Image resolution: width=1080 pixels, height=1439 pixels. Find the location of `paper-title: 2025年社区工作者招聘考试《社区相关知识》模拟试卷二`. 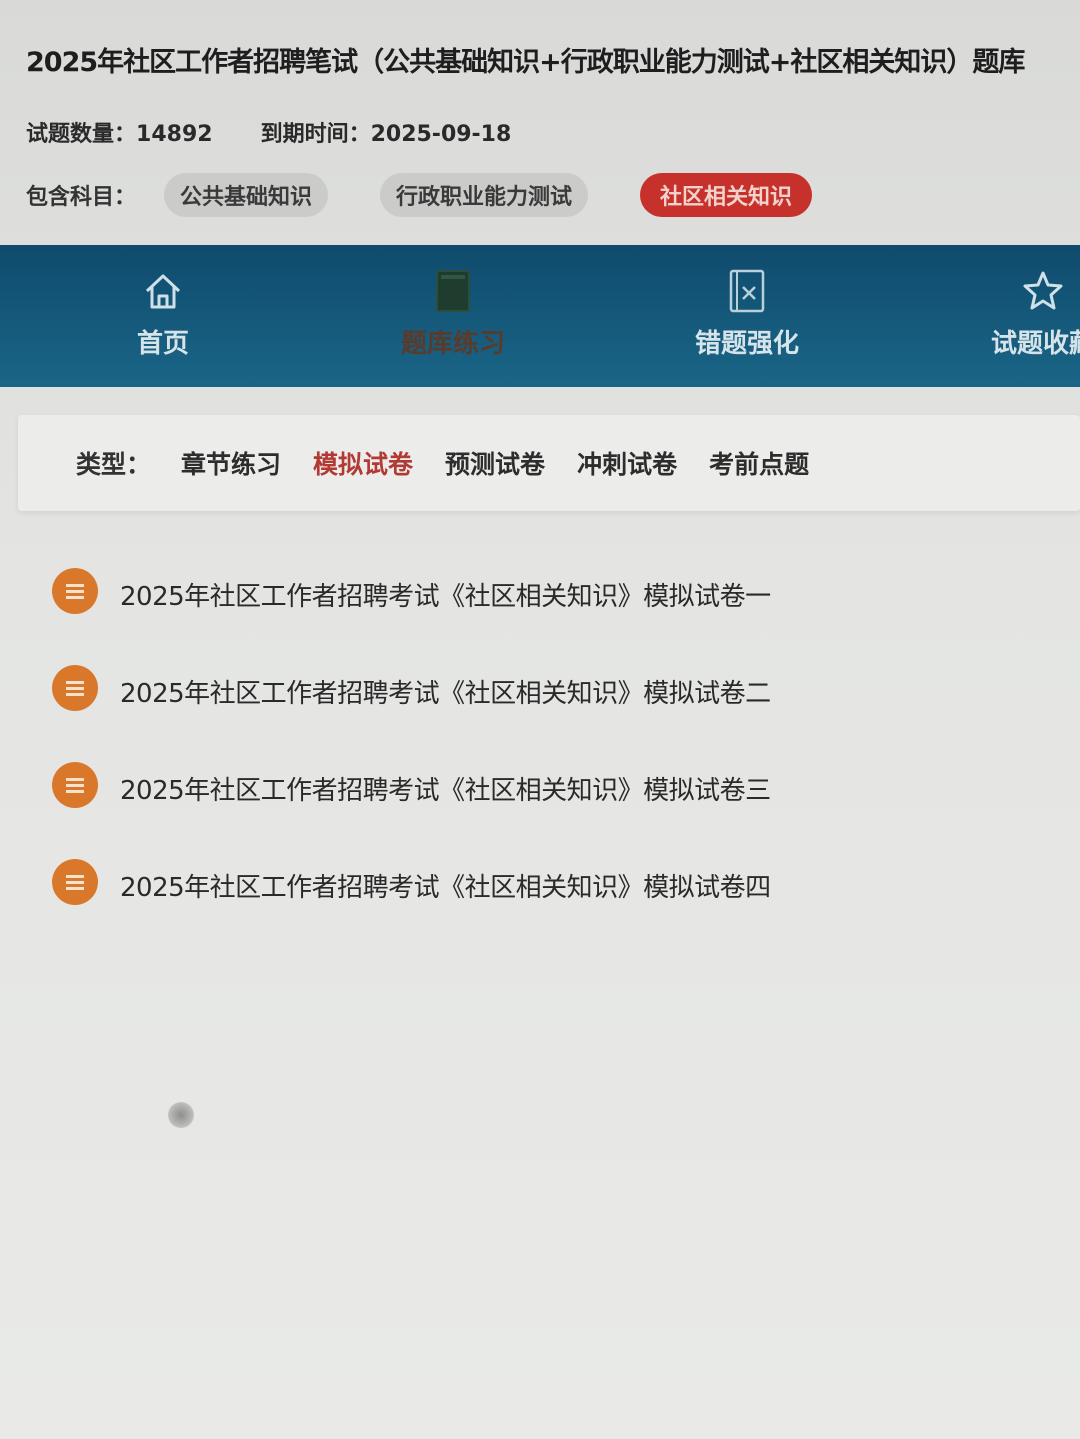

paper-title: 2025年社区工作者招聘考试《社区相关知识》模拟试卷二 is located at coordinates (445, 694).